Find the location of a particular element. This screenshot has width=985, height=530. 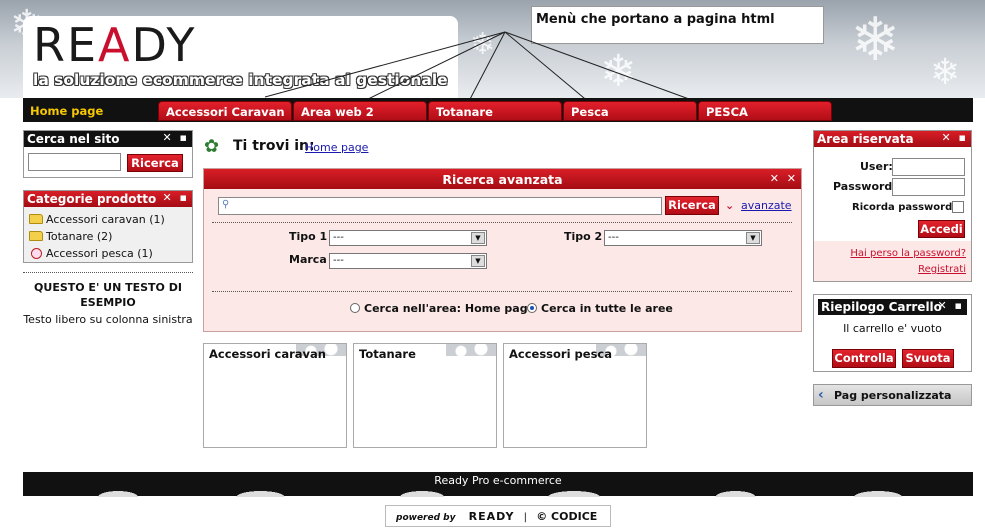

category-item: Accessori caravan (1) is located at coordinates (97, 219).